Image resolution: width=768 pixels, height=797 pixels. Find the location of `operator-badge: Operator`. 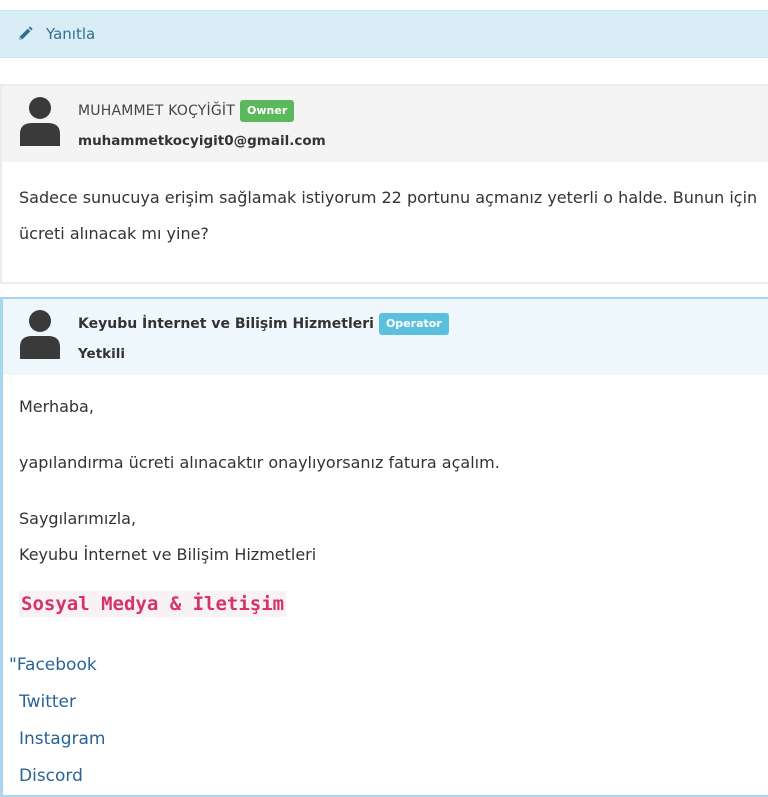

operator-badge: Operator is located at coordinates (413, 324).